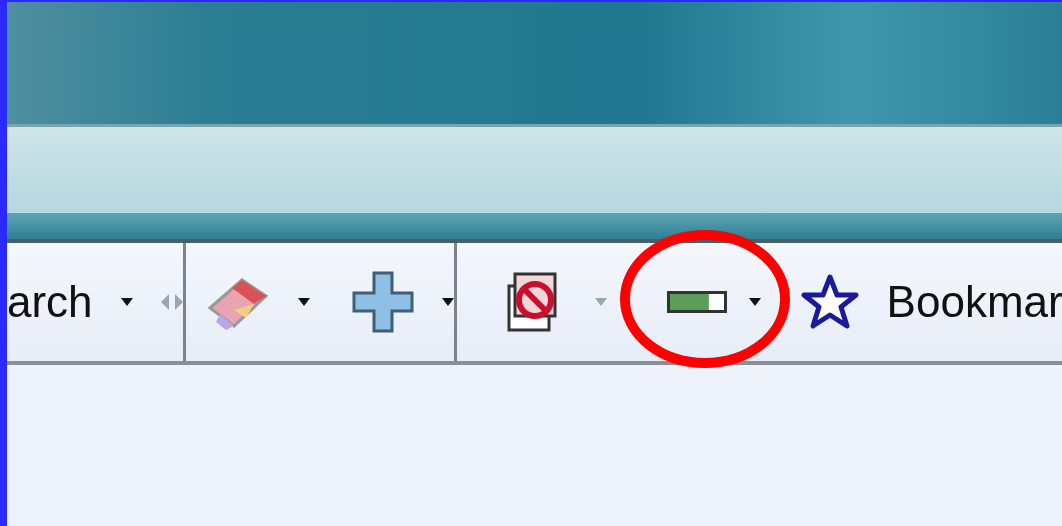 This screenshot has width=1062, height=526. What do you see at coordinates (95, 302) in the screenshot?
I see `search-button: arch` at bounding box center [95, 302].